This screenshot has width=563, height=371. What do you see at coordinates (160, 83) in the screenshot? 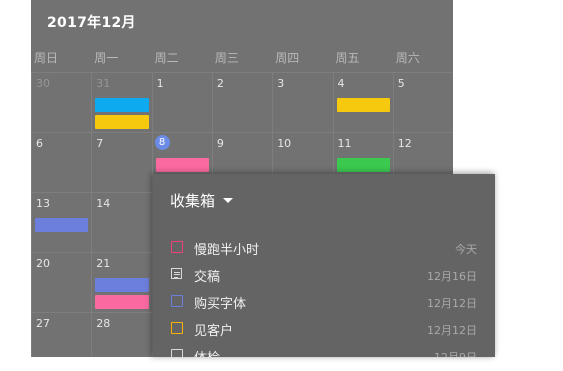
I see `date-number: 1` at bounding box center [160, 83].